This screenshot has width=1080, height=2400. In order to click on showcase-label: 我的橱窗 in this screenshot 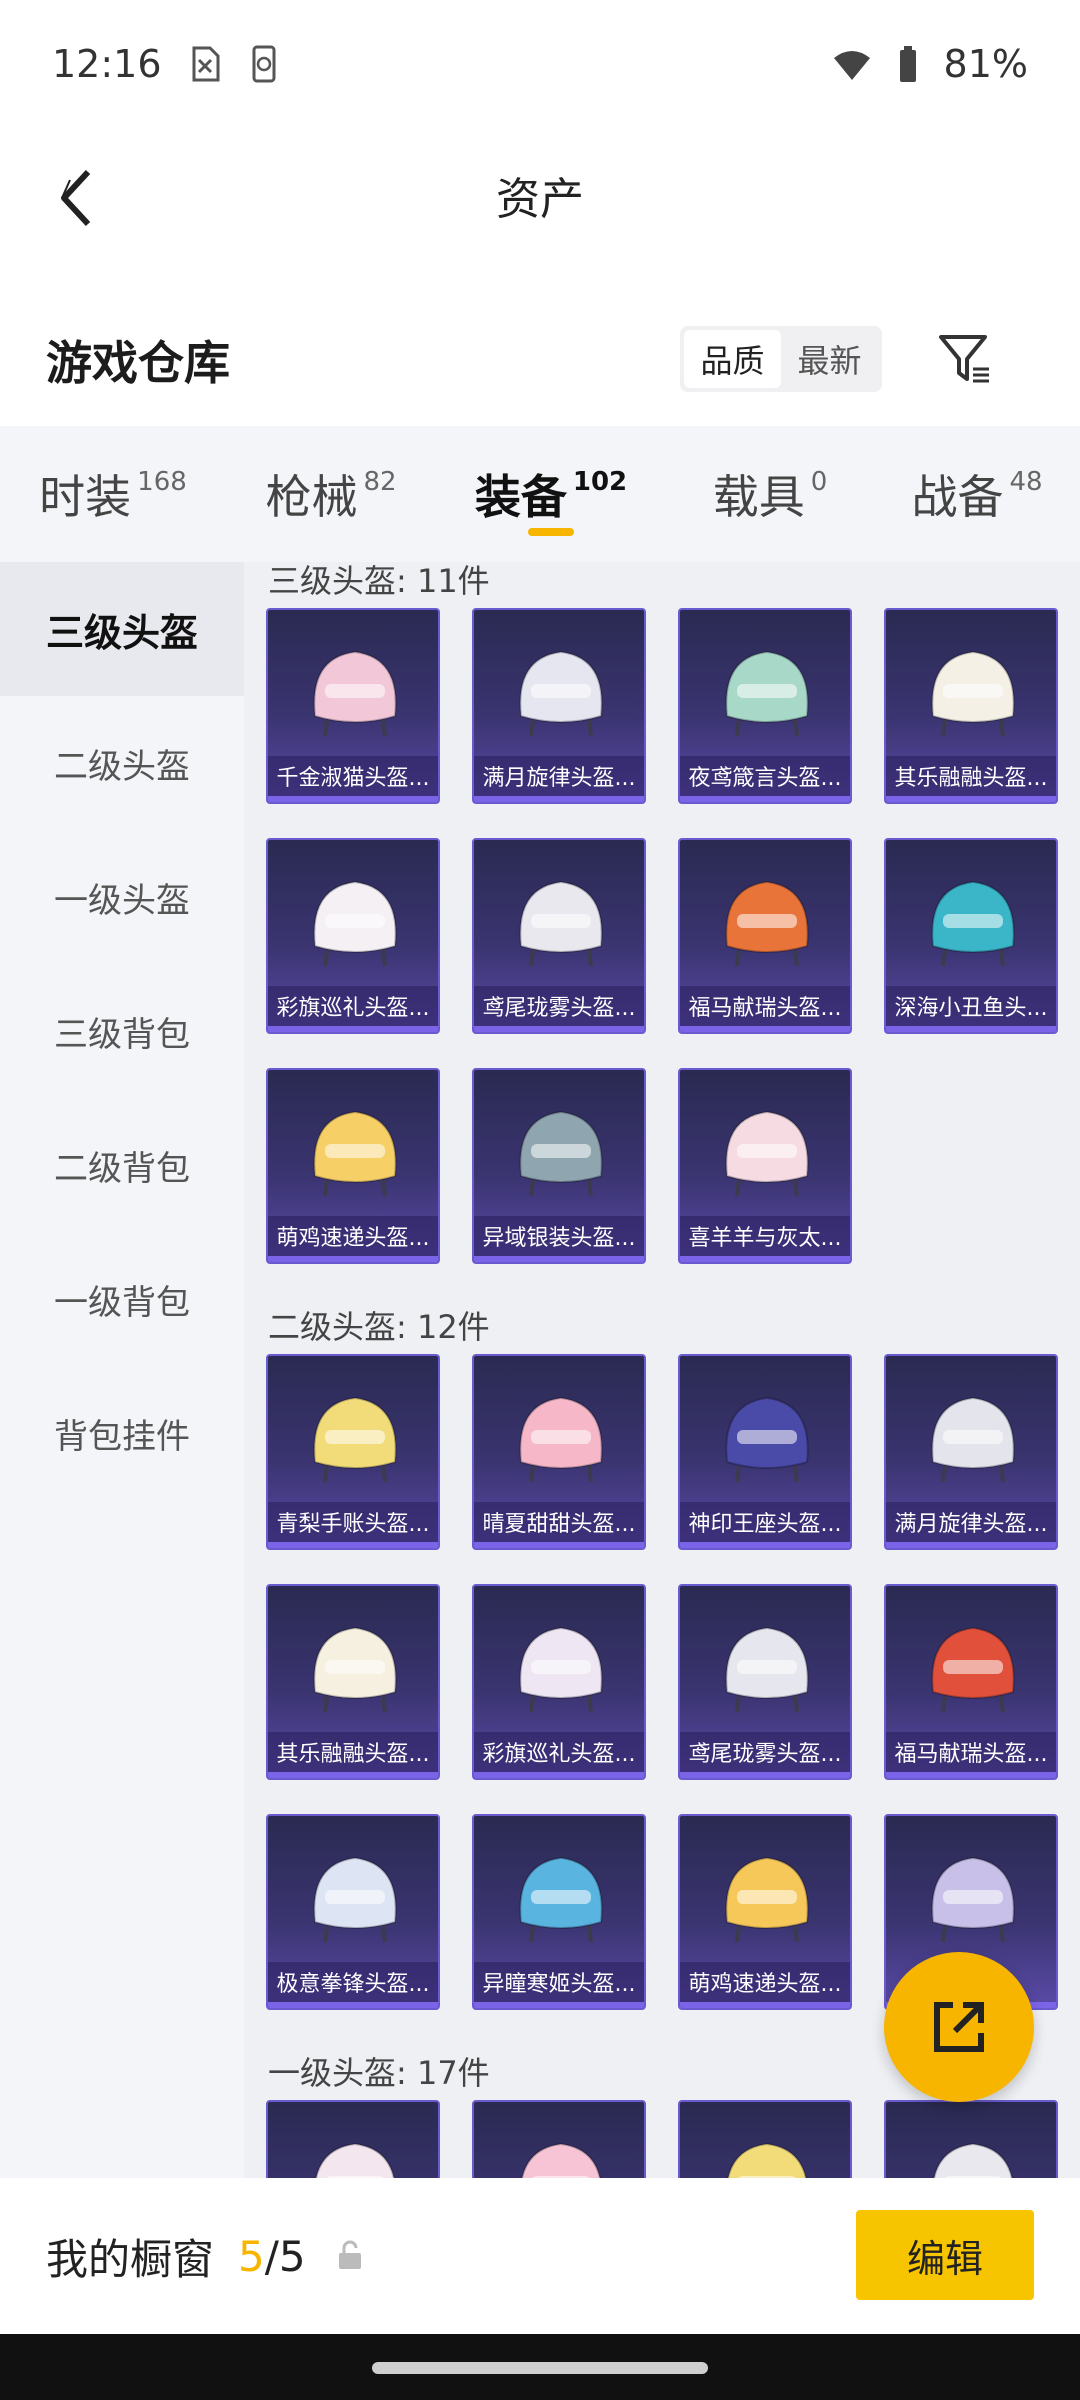, I will do `click(130, 2259)`.